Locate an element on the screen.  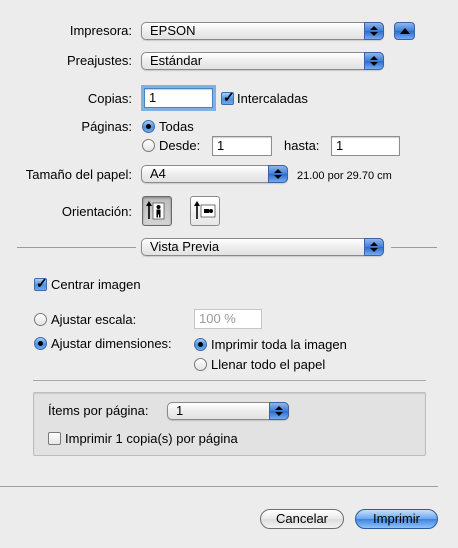
panel-value: Vista Previa is located at coordinates (185, 246).